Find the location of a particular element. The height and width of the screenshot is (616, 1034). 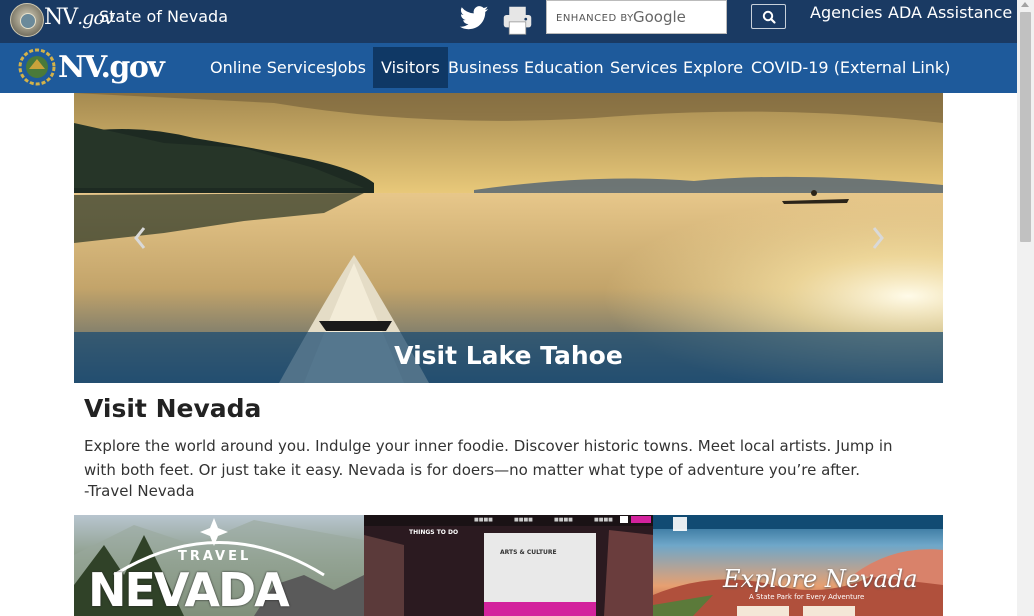

nav-visitors: Visitors is located at coordinates (410, 67).